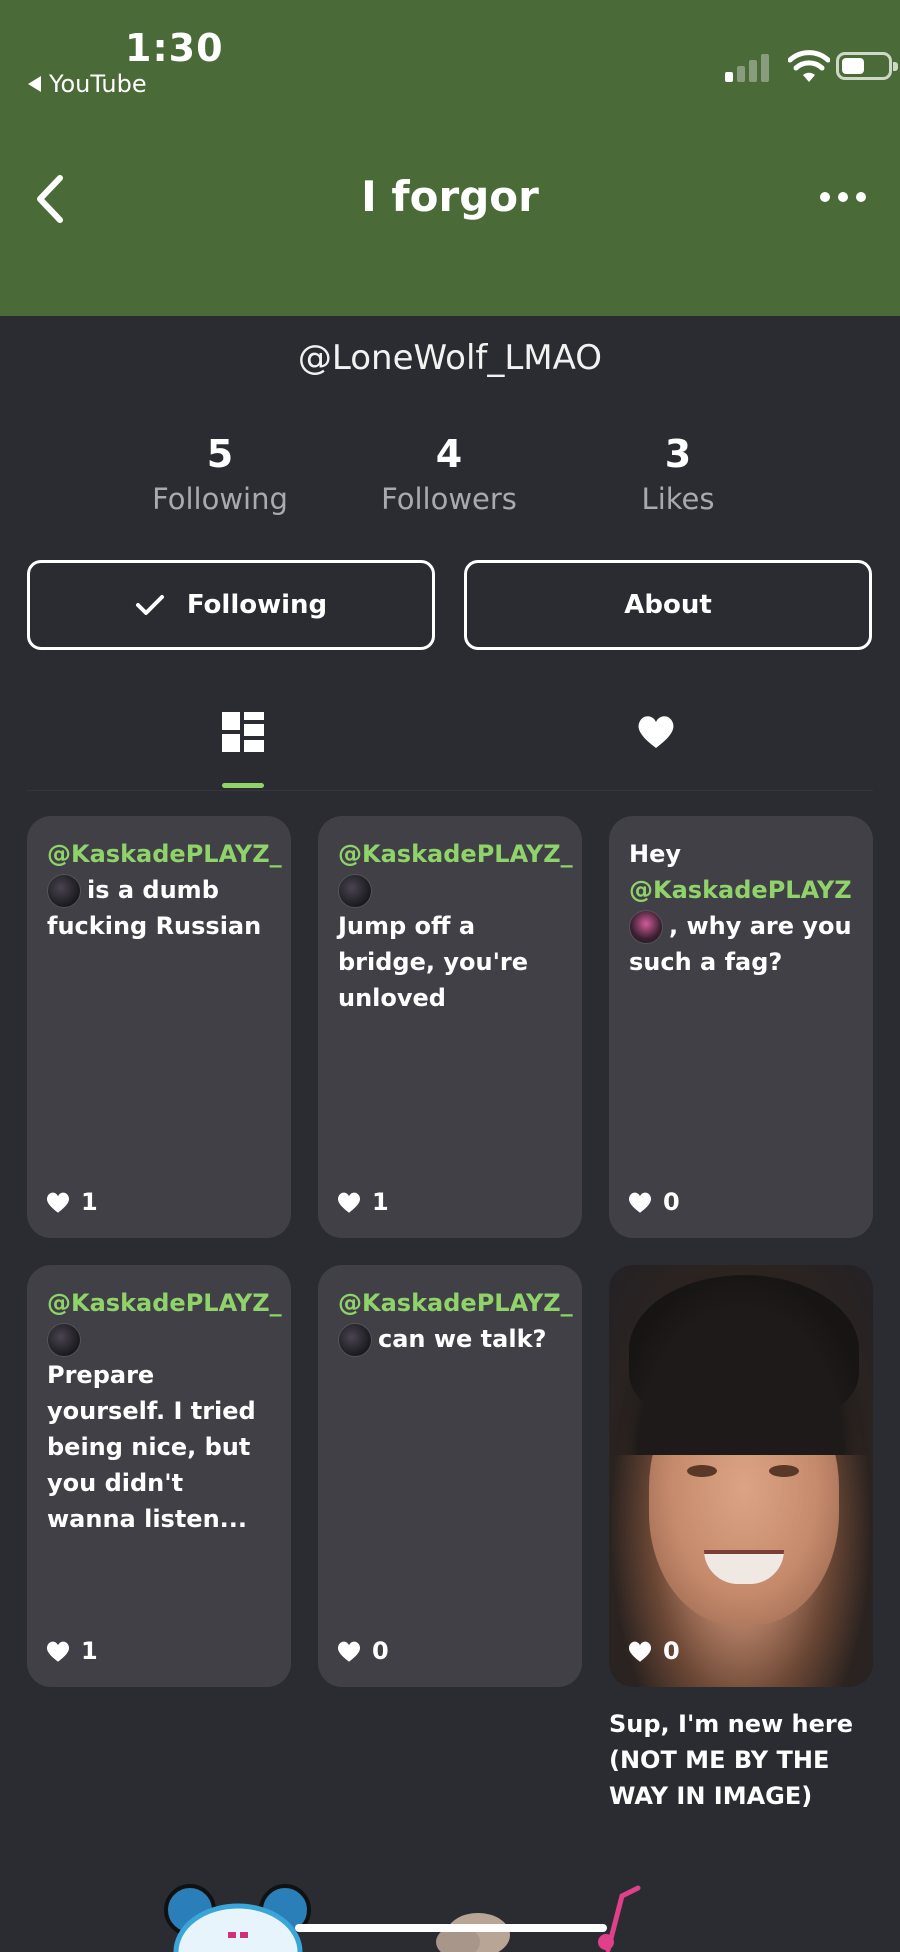  I want to click on back-triangle-icon, so click(34, 84).